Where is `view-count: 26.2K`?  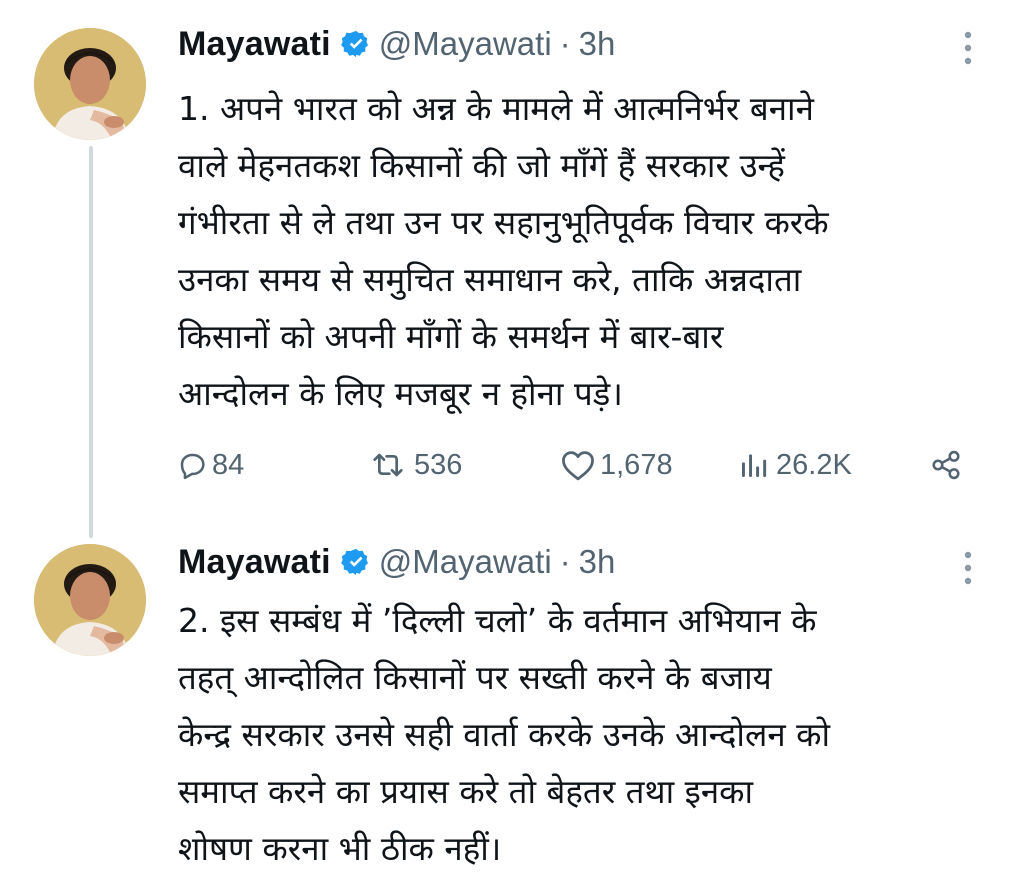 view-count: 26.2K is located at coordinates (814, 464).